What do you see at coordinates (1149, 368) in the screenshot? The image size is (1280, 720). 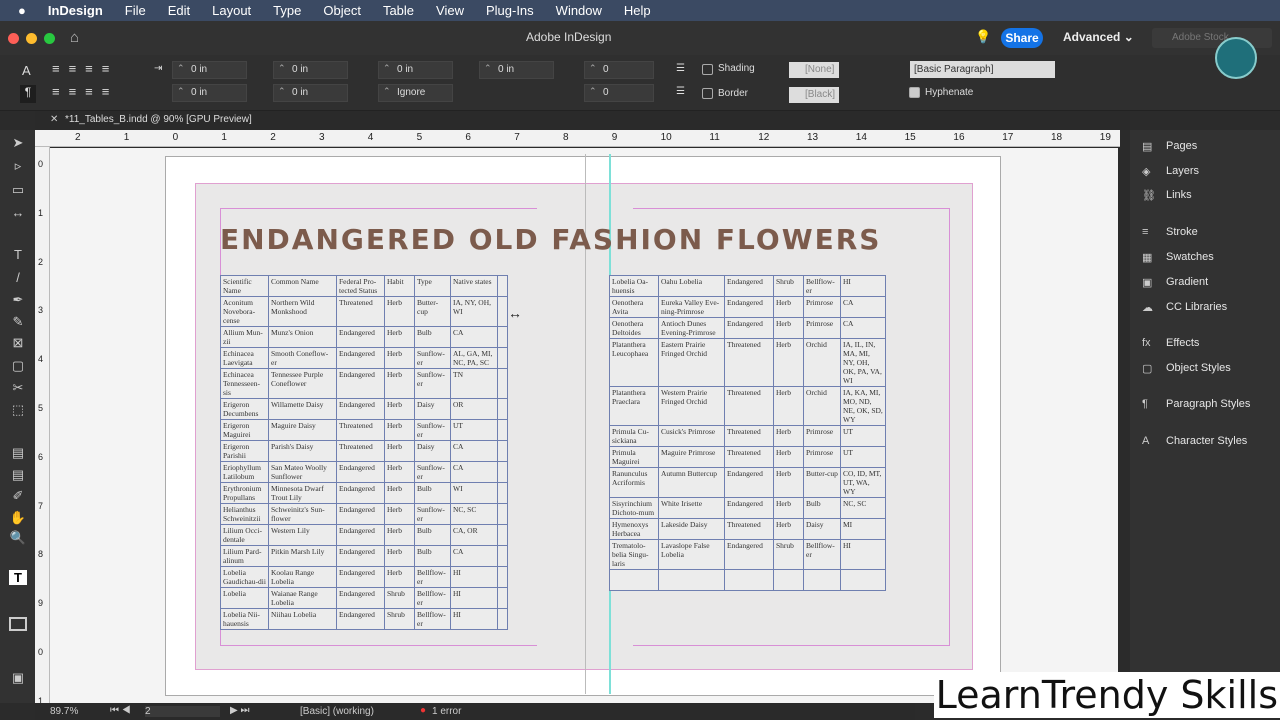 I see `object-styles-icon: ▢` at bounding box center [1149, 368].